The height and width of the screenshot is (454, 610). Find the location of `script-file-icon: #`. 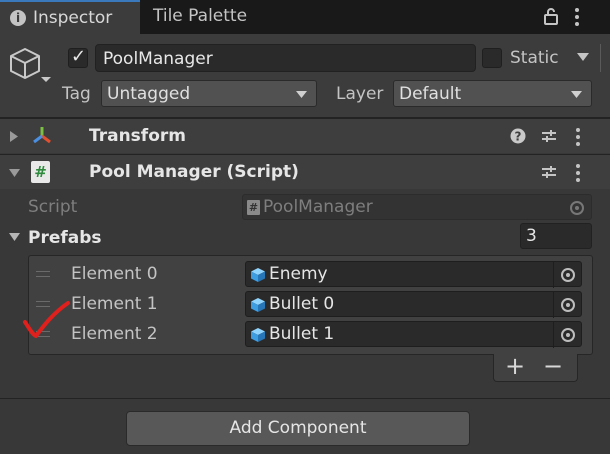

script-file-icon: # is located at coordinates (253, 207).